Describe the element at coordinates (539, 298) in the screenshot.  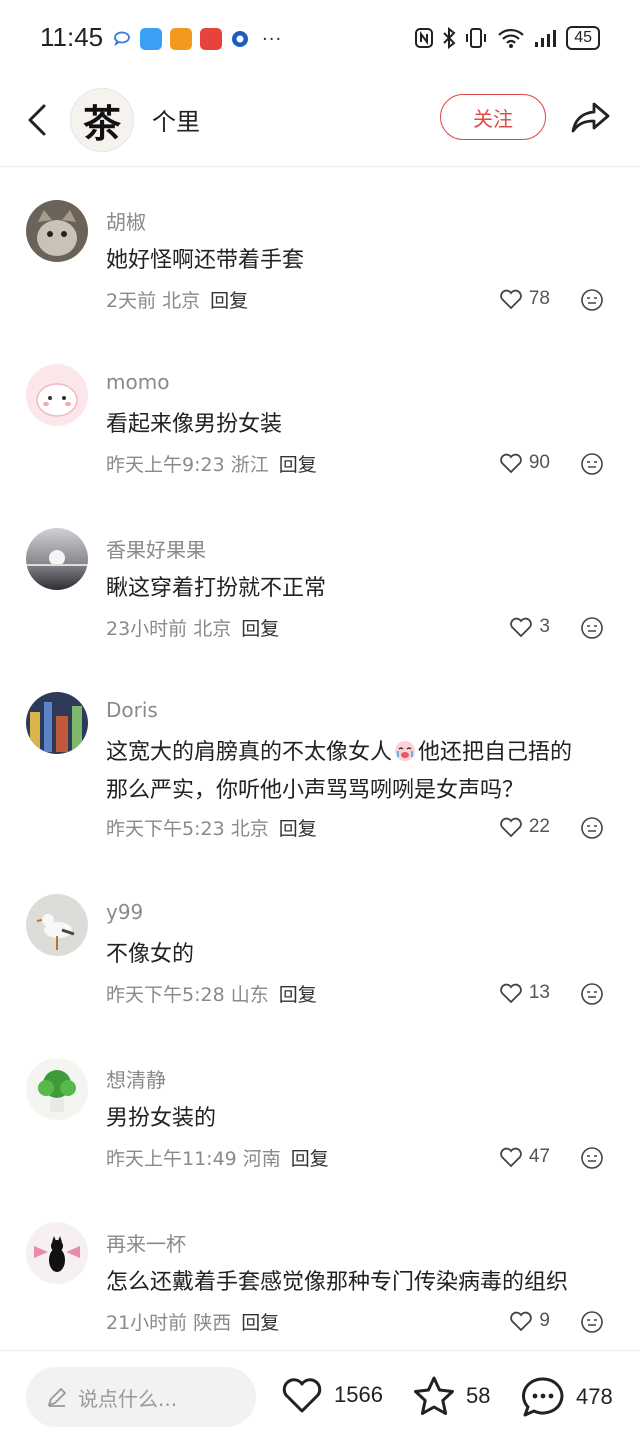
I see `like-count: 78` at that location.